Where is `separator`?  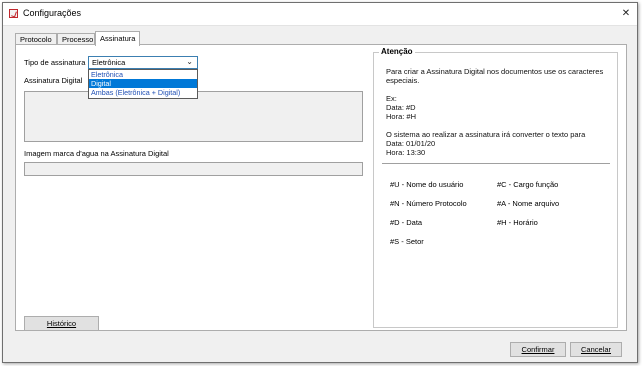 separator is located at coordinates (496, 163).